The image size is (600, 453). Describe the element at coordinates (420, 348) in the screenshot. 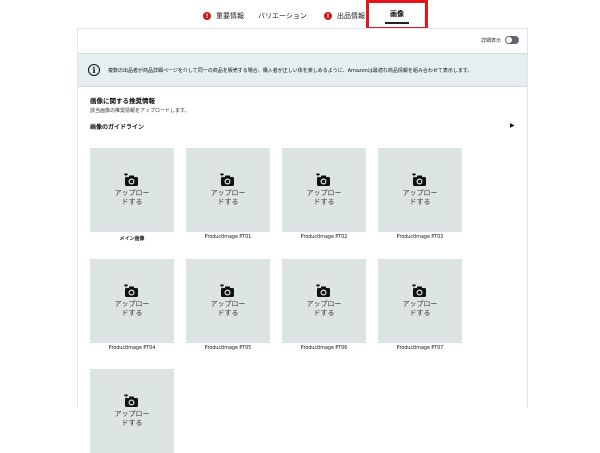

I see `image-slot-label: ProductImage PT07` at that location.